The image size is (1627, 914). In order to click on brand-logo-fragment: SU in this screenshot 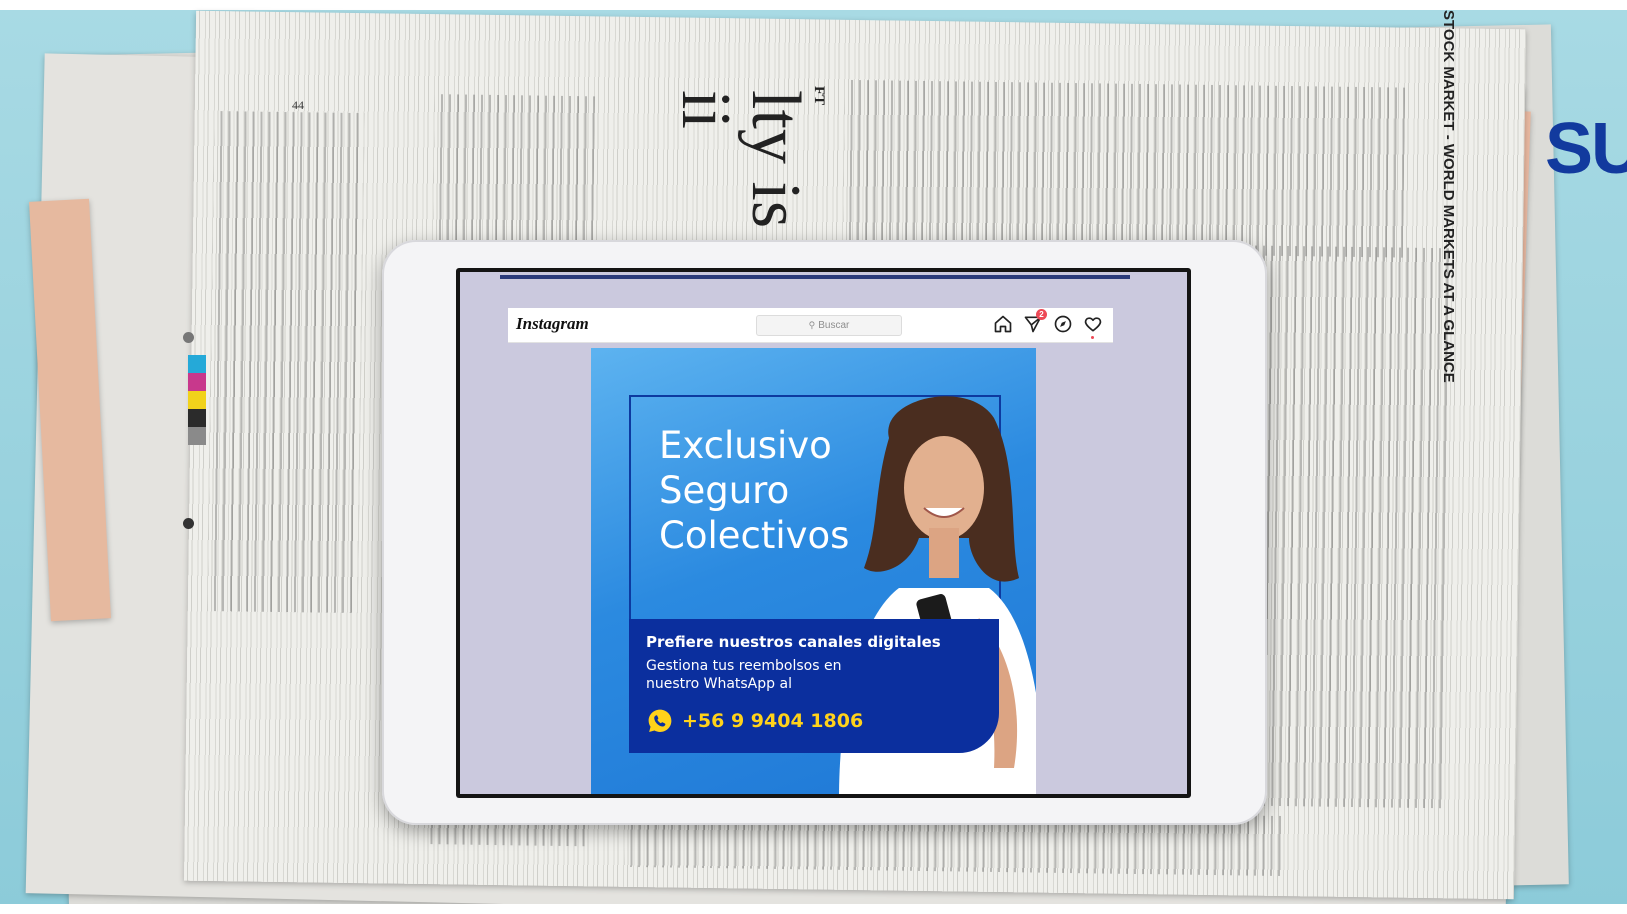, I will do `click(1586, 149)`.